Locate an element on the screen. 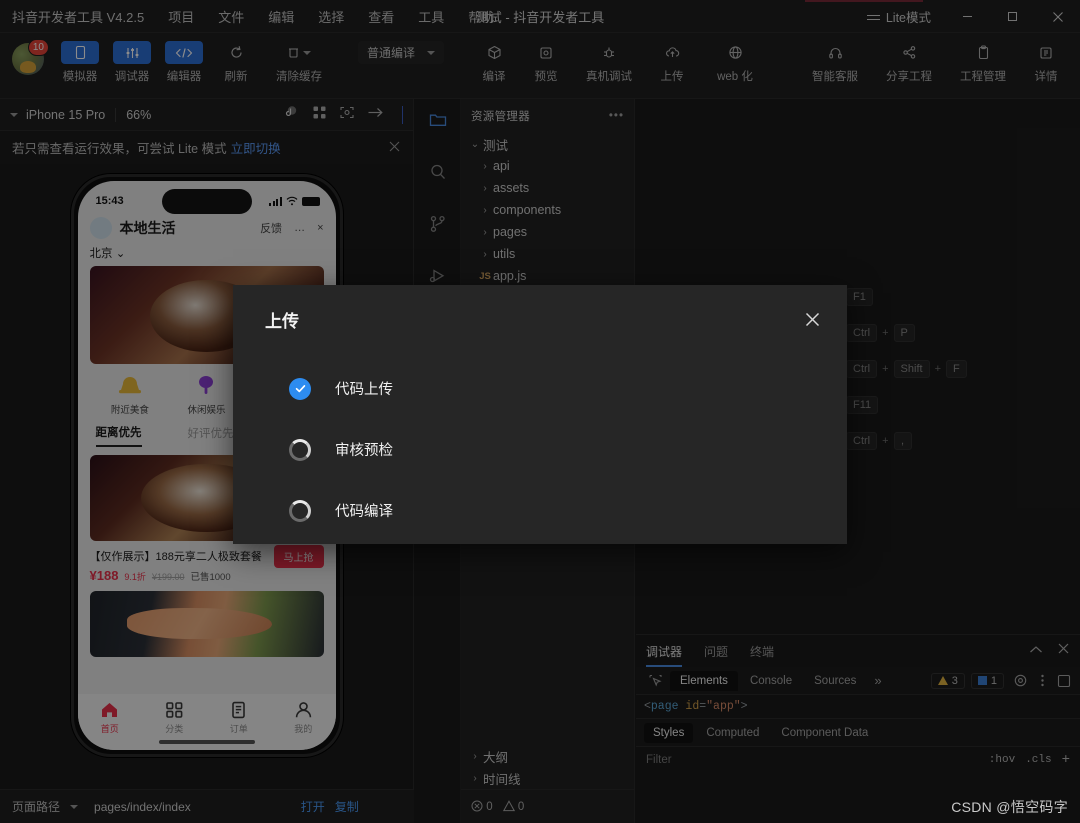 This screenshot has height=823, width=1080. upload-step-code-upload: 代码上传 is located at coordinates (540, 388).